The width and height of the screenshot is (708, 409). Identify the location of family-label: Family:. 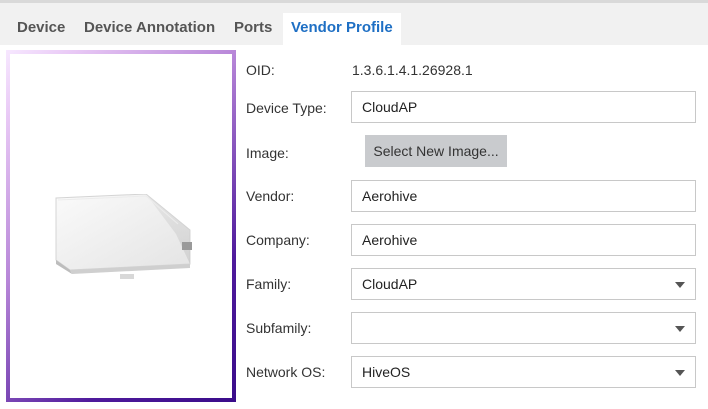
(269, 284).